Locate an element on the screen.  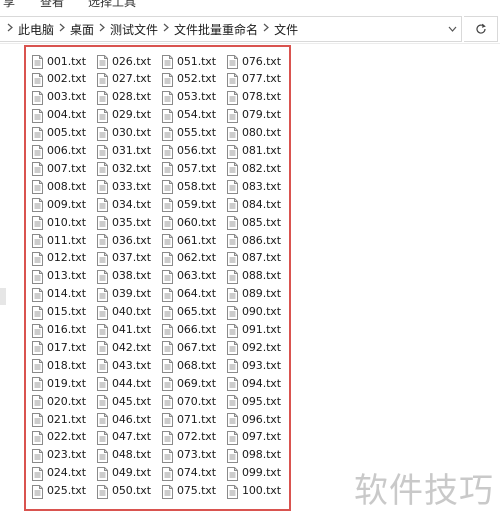
file-item: 060.txt is located at coordinates (193, 222).